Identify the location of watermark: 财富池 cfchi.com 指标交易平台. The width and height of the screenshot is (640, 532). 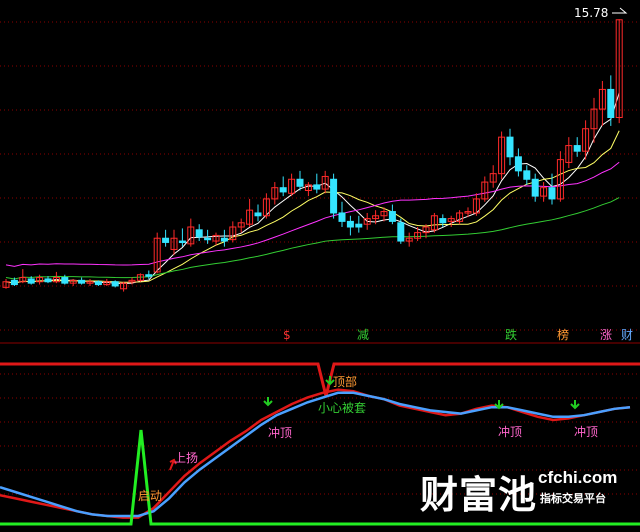
(530, 489).